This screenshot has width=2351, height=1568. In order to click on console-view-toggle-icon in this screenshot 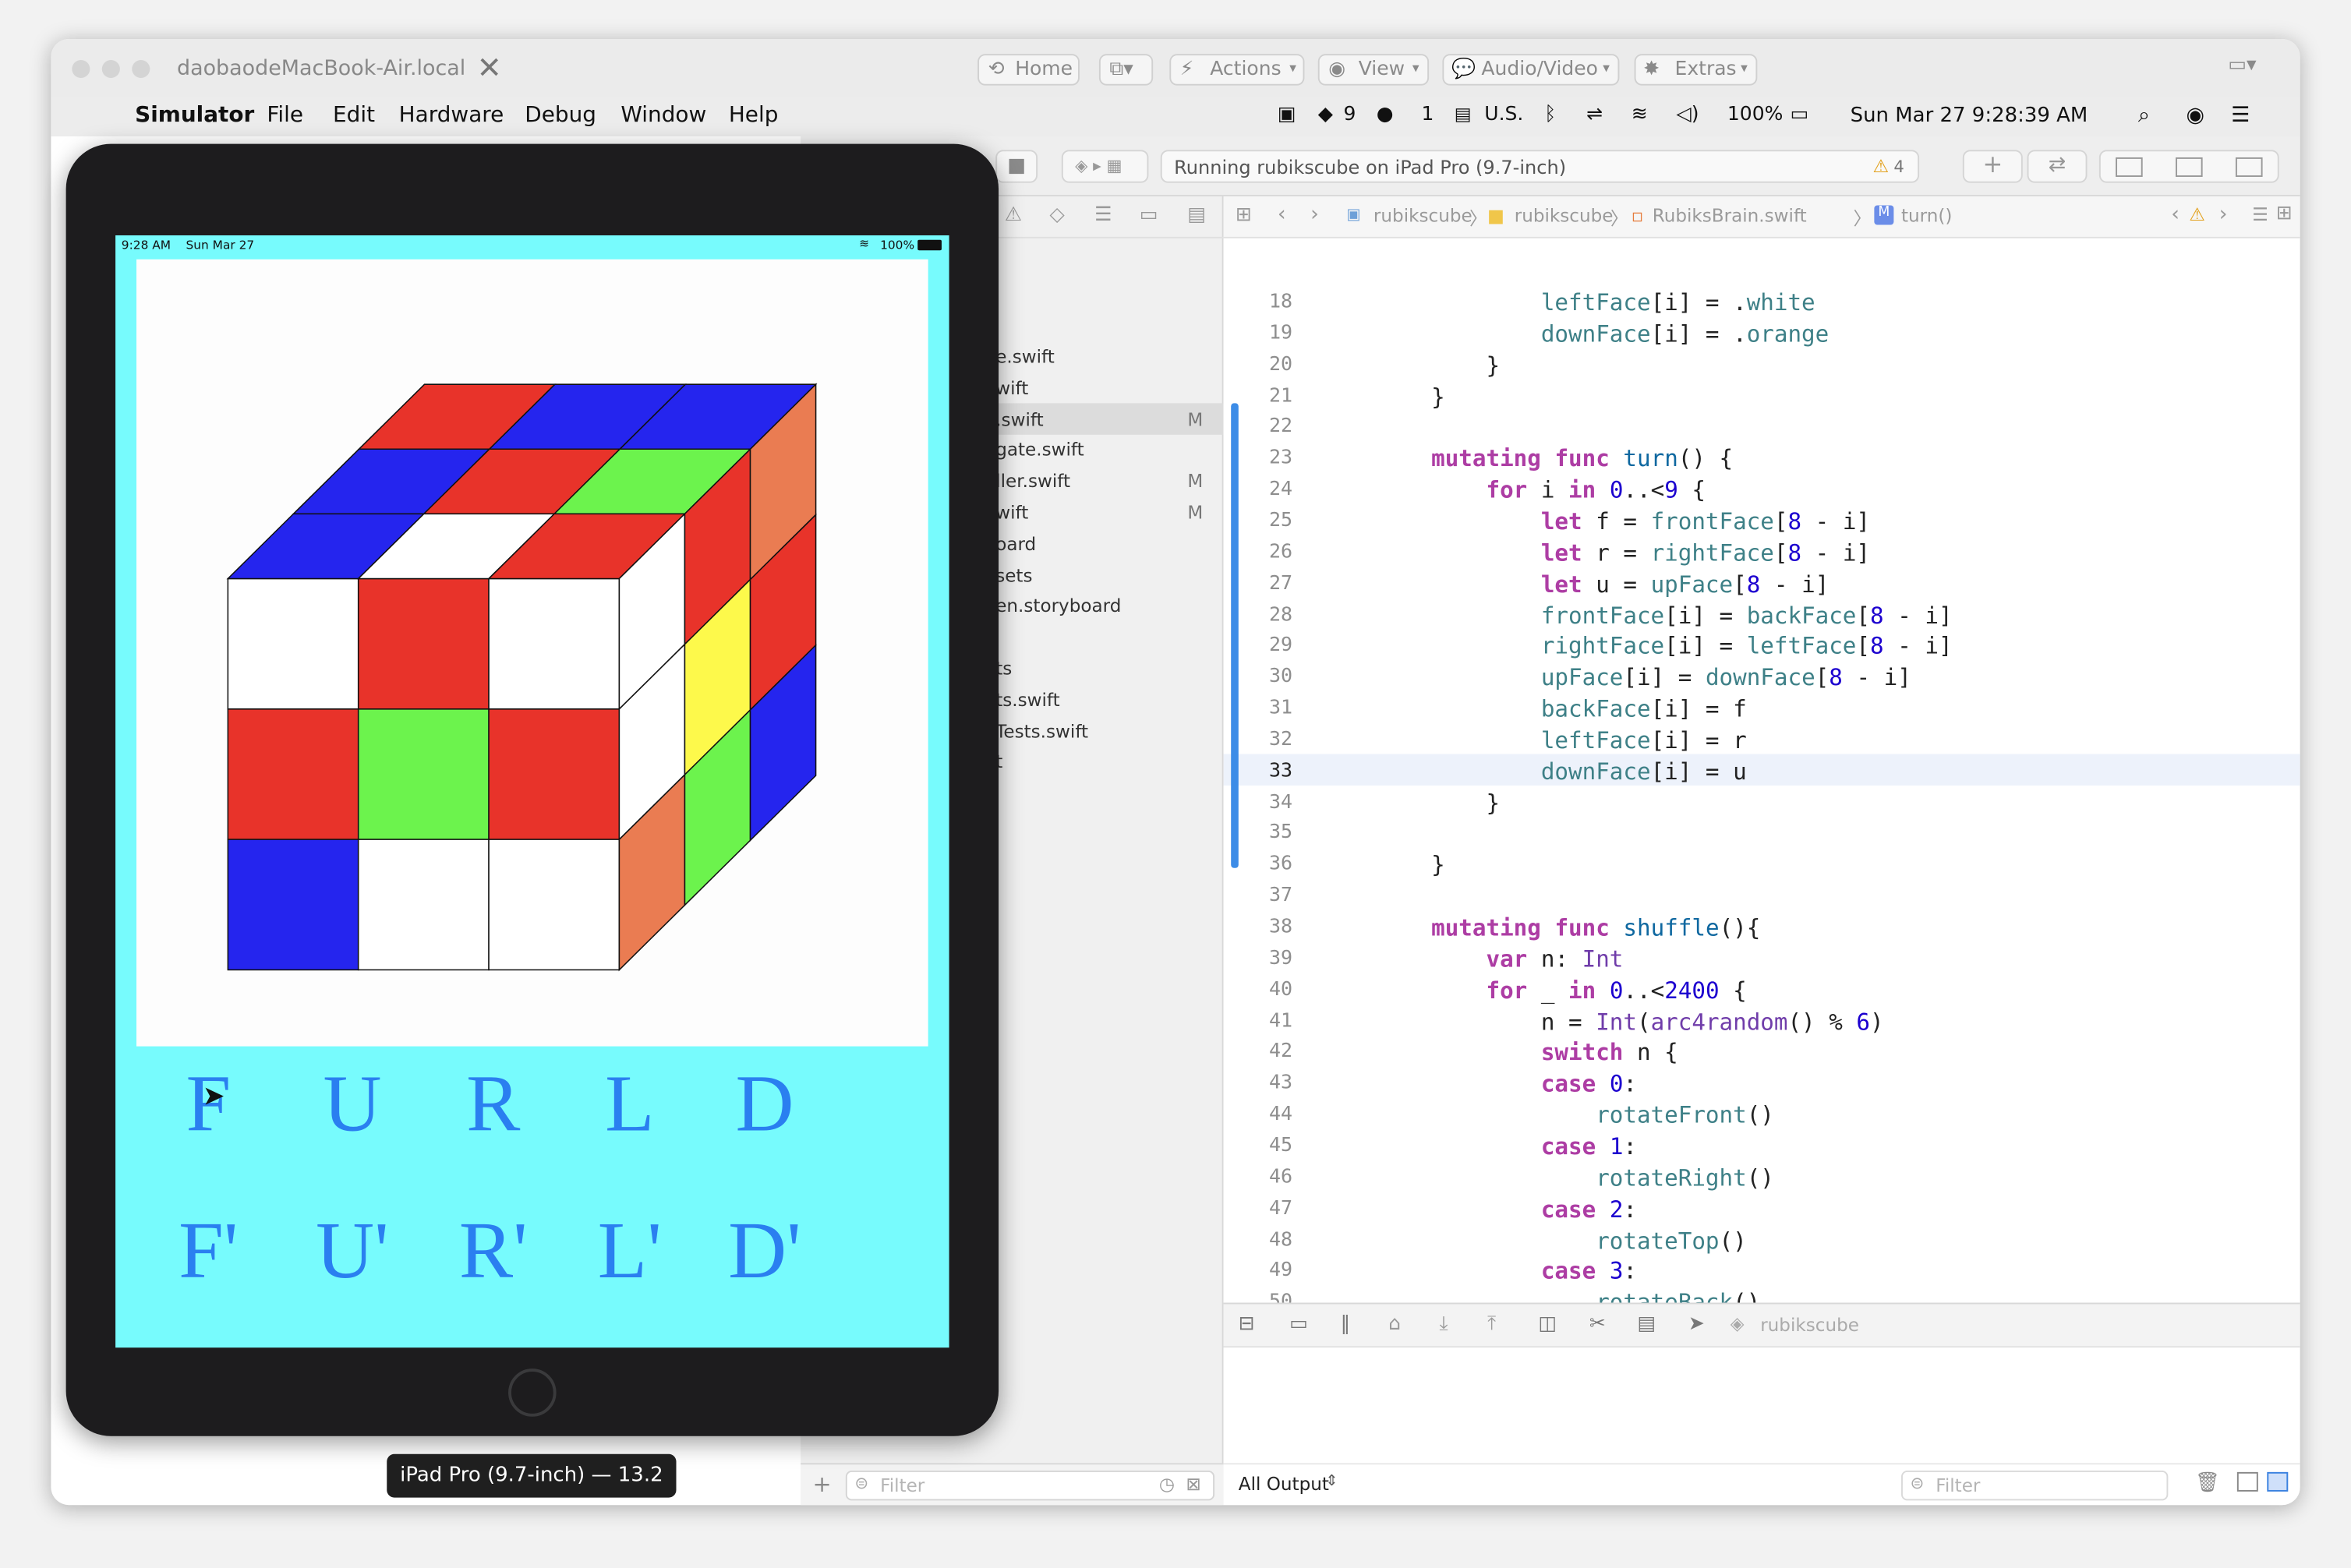, I will do `click(2278, 1481)`.